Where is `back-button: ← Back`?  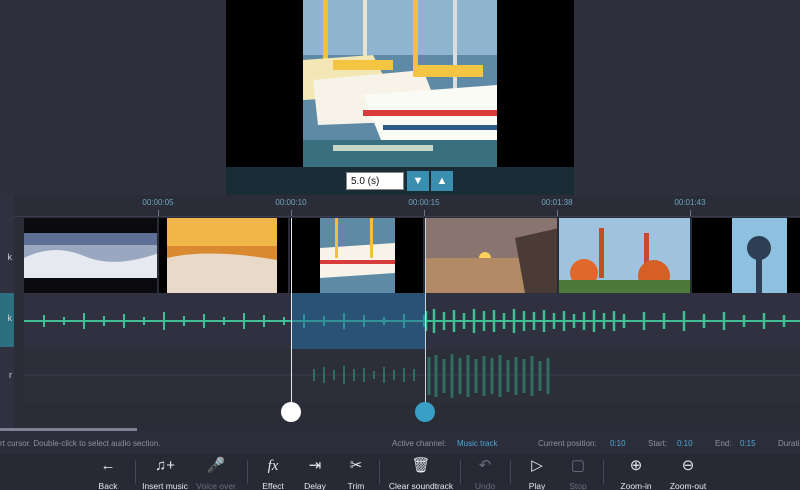
back-button: ← Back is located at coordinates (108, 473).